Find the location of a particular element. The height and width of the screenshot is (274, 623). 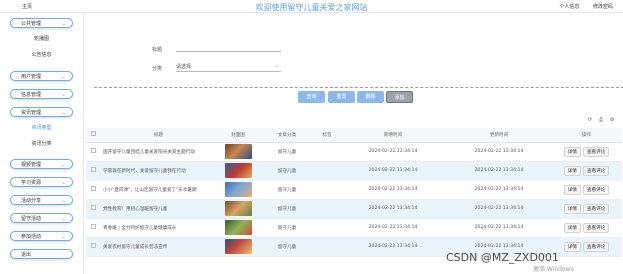

category-label: 分类 is located at coordinates (157, 69).